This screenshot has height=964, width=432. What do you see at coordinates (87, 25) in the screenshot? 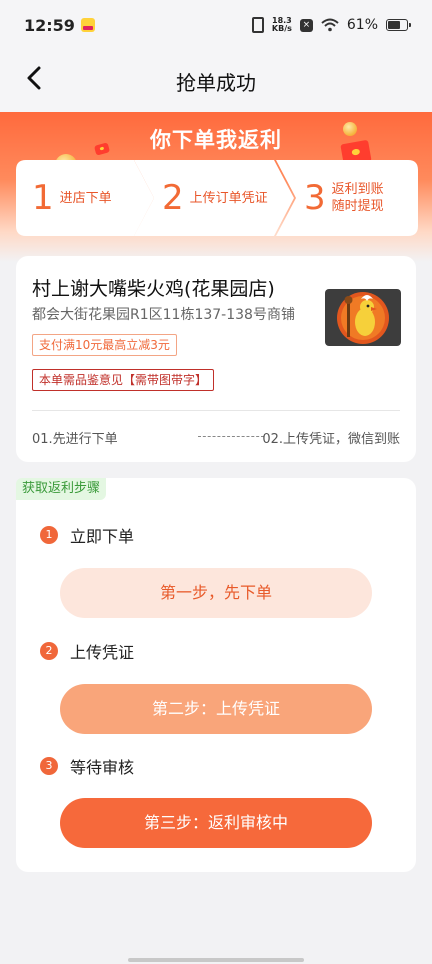
I see `app-notification-icon` at bounding box center [87, 25].